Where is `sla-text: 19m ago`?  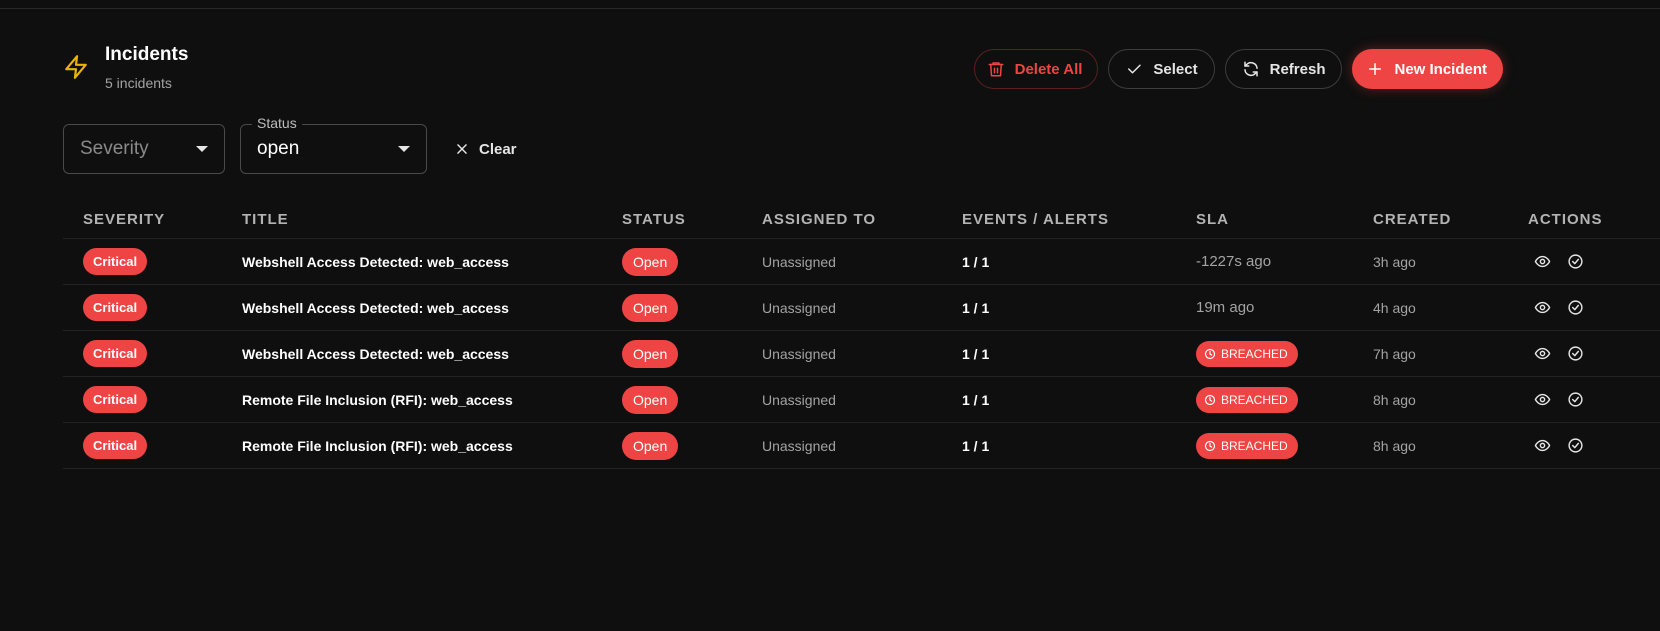 sla-text: 19m ago is located at coordinates (1225, 307).